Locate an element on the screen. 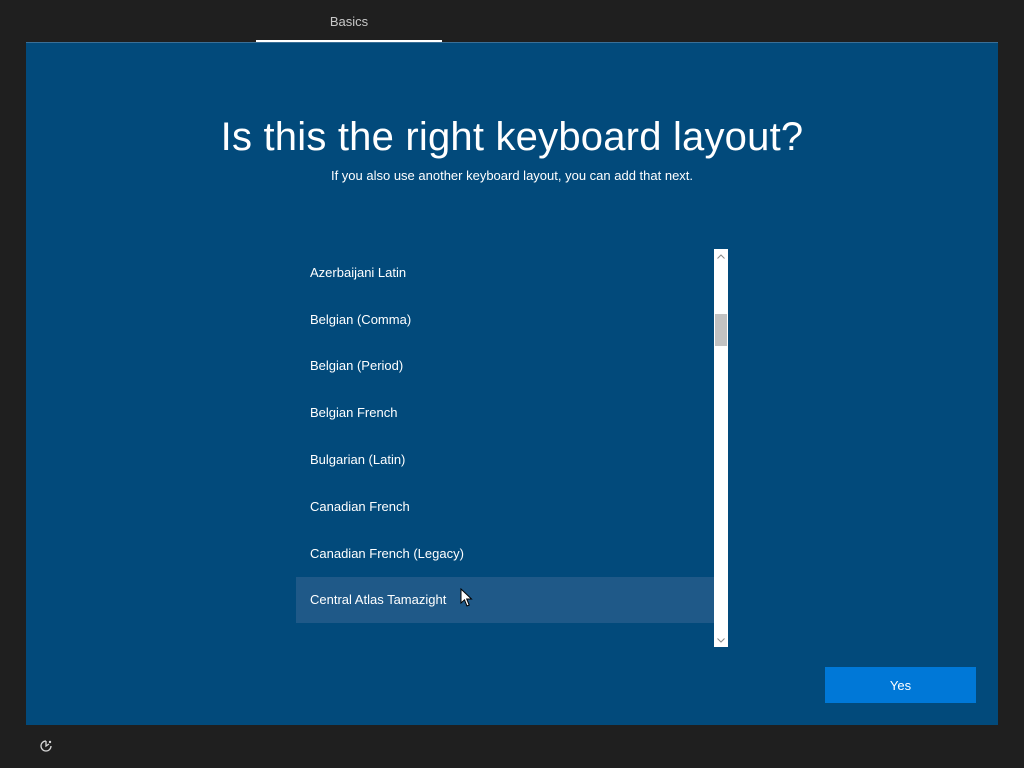 This screenshot has height=768, width=1024. tab-basics-label: Basics is located at coordinates (349, 21).